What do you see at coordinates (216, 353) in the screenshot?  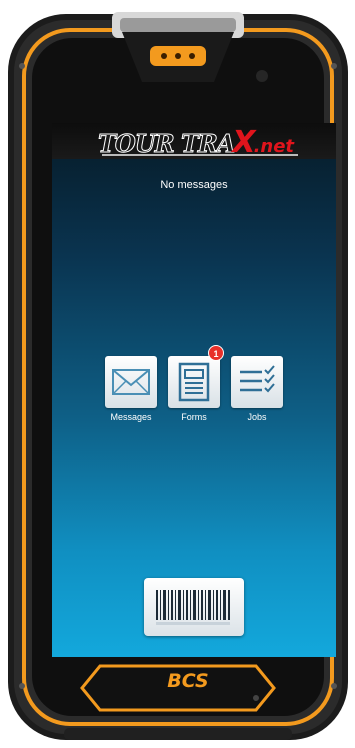 I see `forms-count-badge: 1` at bounding box center [216, 353].